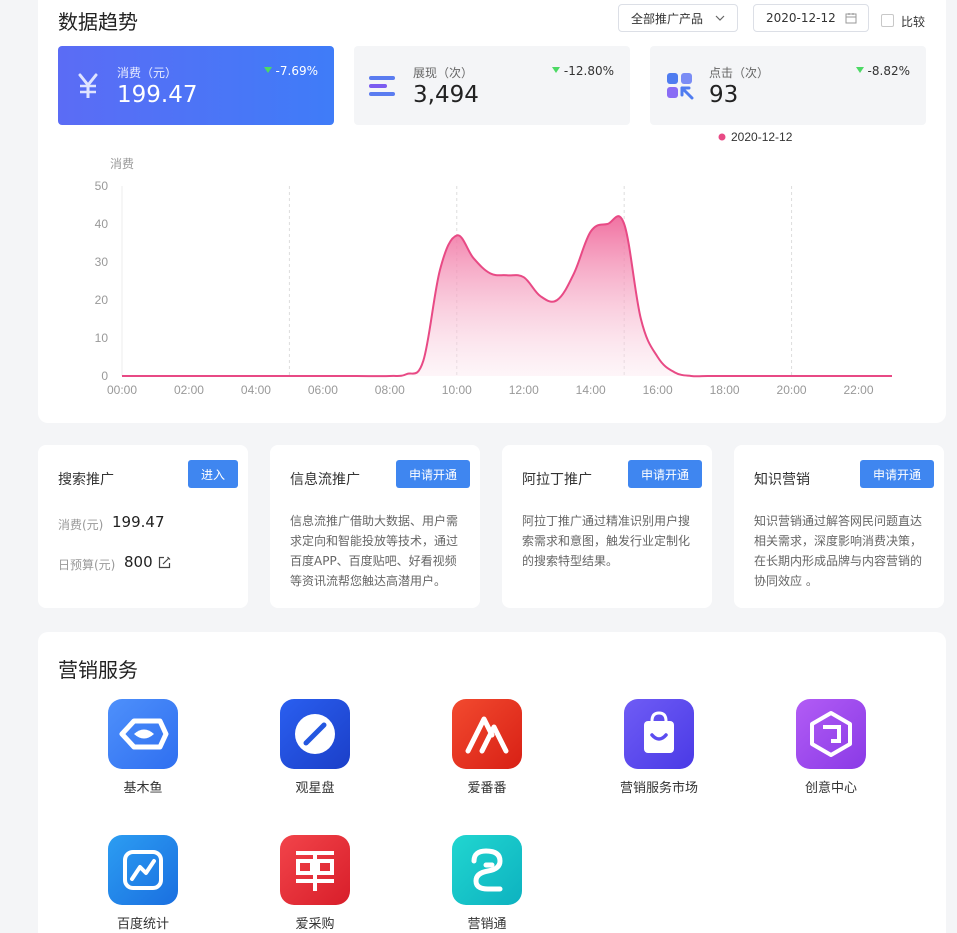  What do you see at coordinates (887, 20) in the screenshot?
I see `compare-checkbox` at bounding box center [887, 20].